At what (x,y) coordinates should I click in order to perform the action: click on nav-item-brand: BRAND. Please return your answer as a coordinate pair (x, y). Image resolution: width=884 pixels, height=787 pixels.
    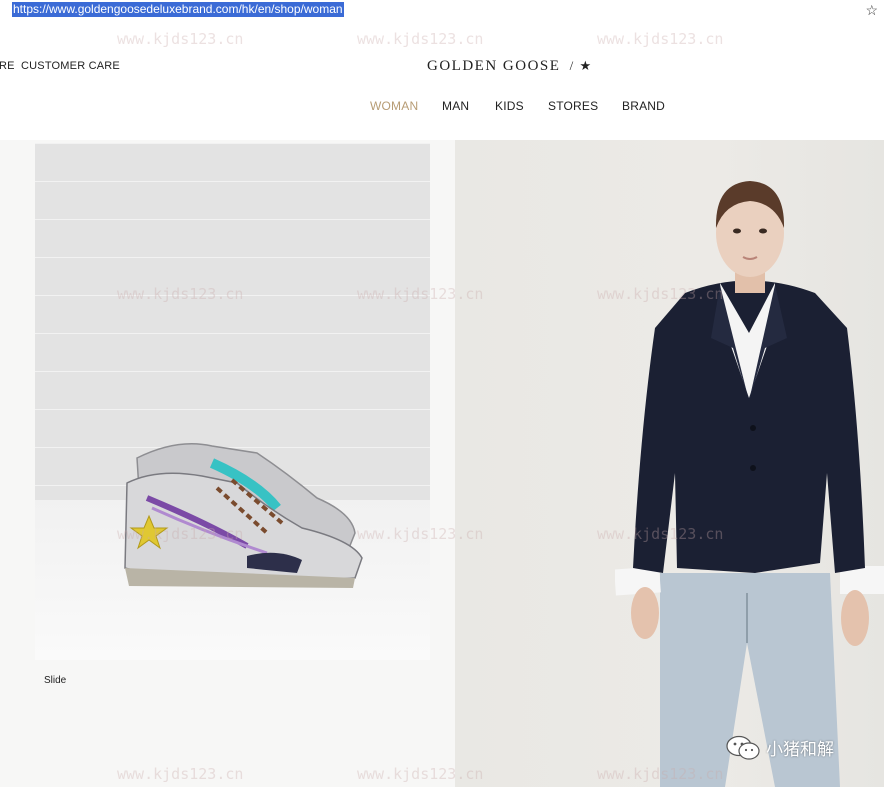
    Looking at the image, I should click on (643, 106).